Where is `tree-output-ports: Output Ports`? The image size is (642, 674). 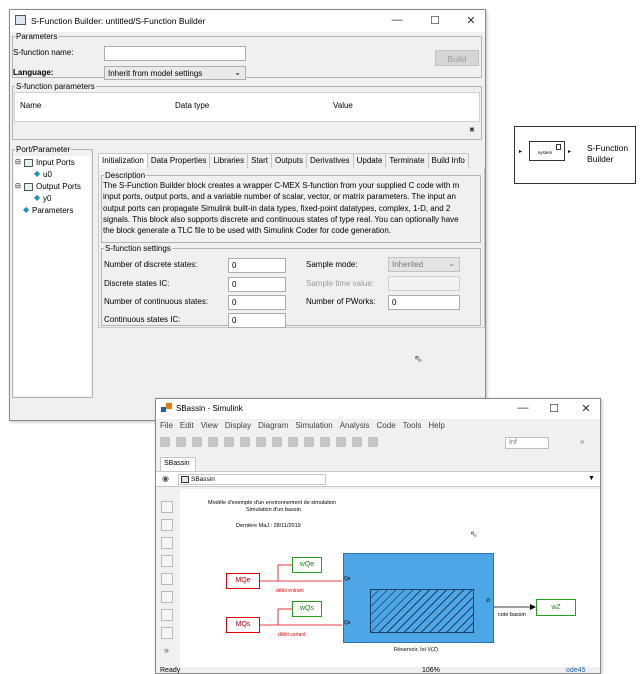 tree-output-ports: Output Ports is located at coordinates (58, 186).